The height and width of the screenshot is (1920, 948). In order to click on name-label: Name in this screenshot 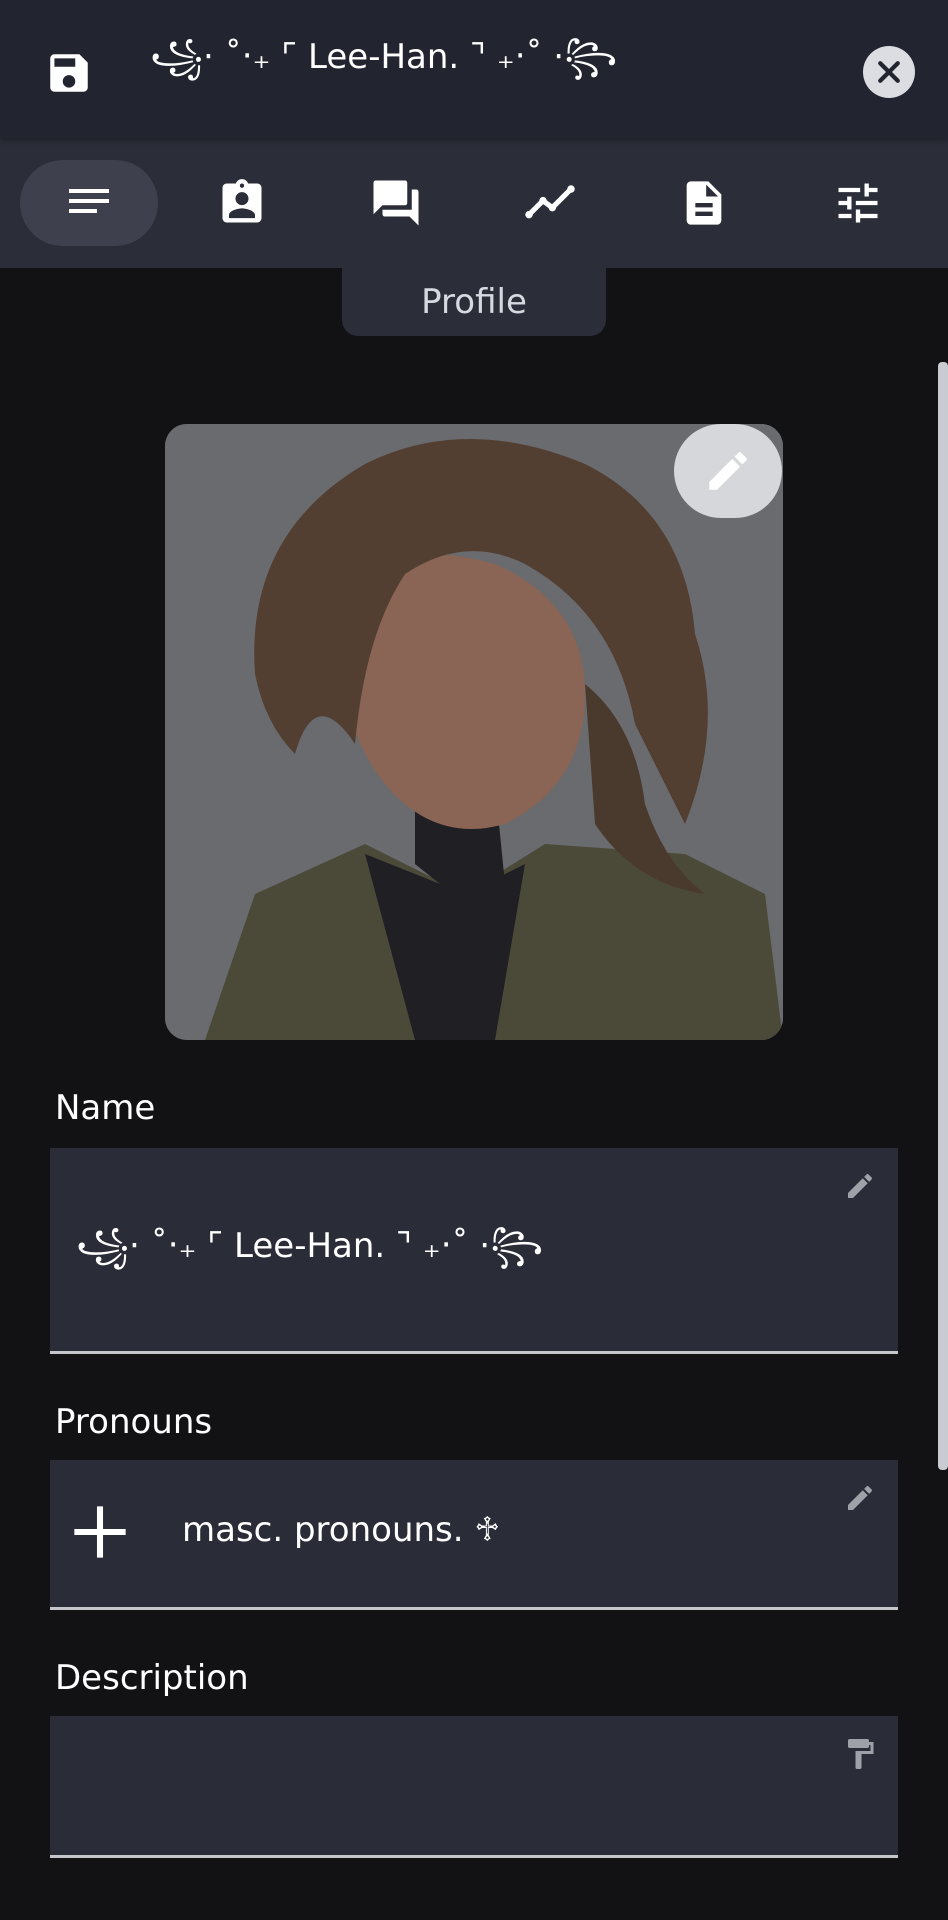, I will do `click(105, 1108)`.